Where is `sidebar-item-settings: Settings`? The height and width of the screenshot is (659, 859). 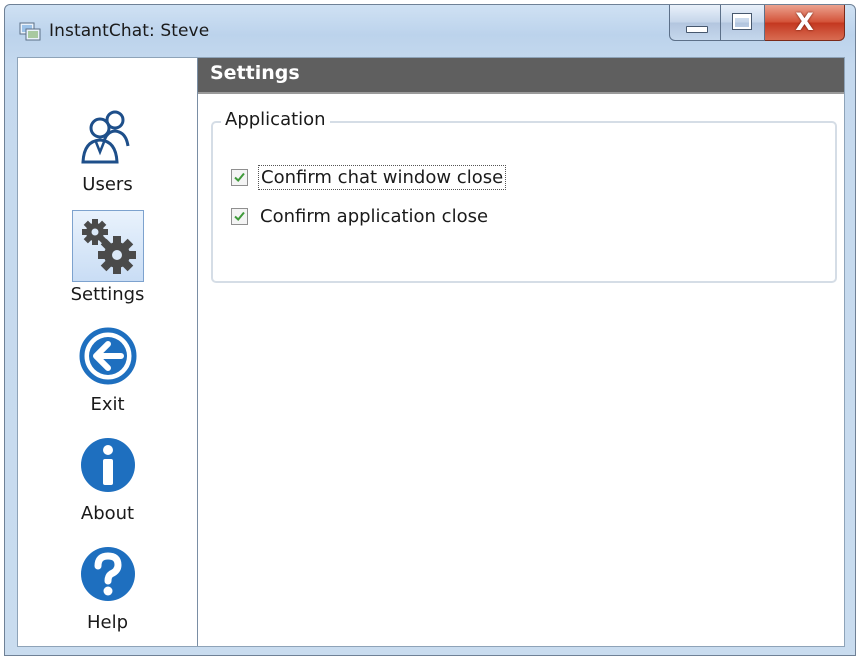
sidebar-item-settings: Settings is located at coordinates (107, 264).